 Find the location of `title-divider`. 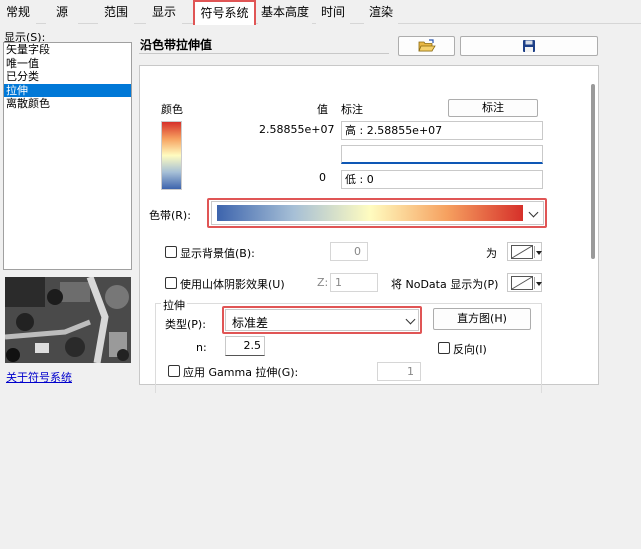

title-divider is located at coordinates (264, 53).